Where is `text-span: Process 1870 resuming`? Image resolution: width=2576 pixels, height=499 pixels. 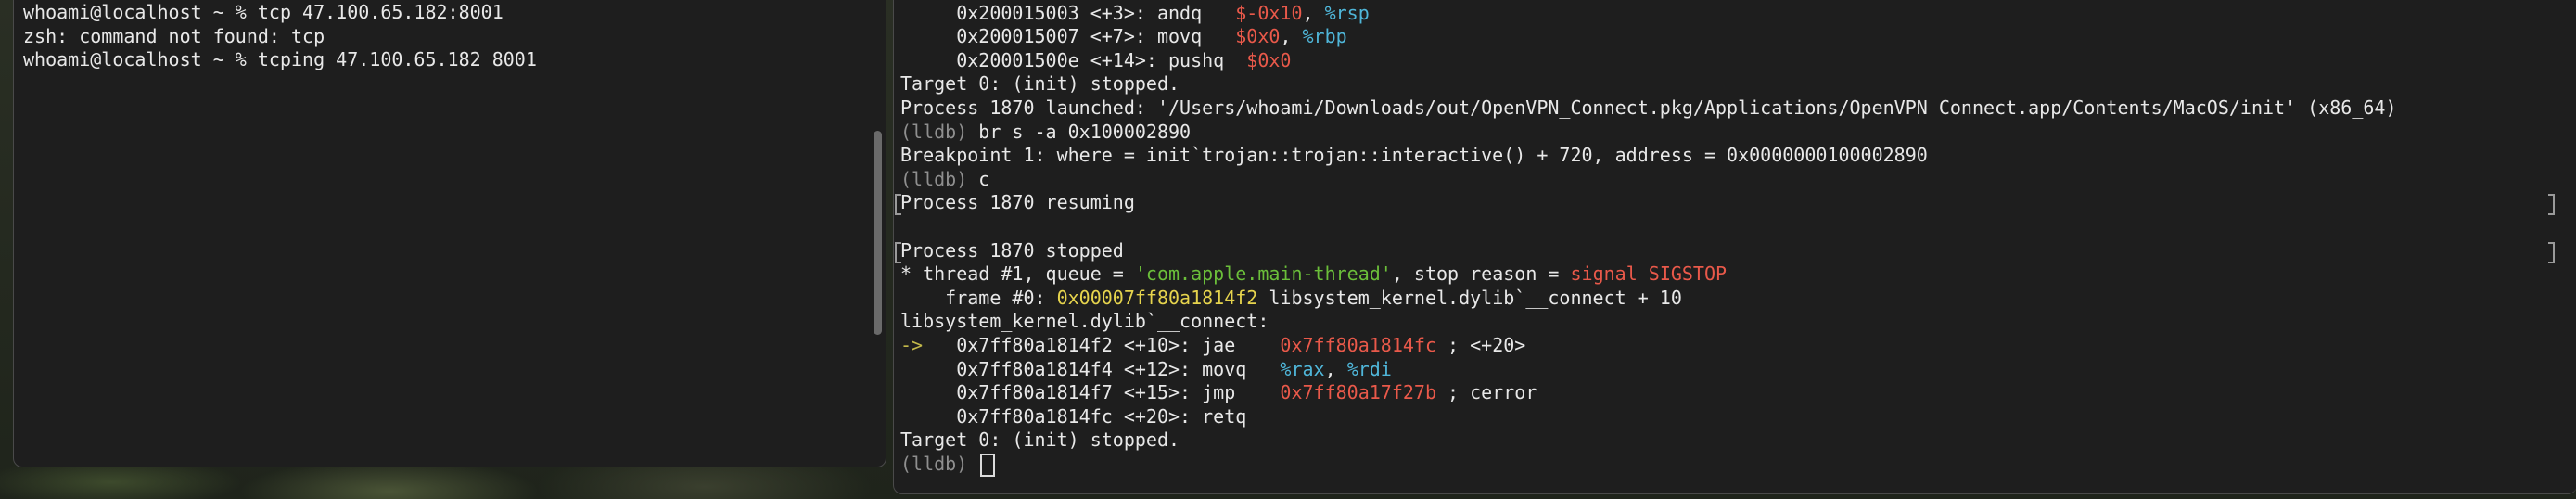
text-span: Process 1870 resuming is located at coordinates (1017, 202).